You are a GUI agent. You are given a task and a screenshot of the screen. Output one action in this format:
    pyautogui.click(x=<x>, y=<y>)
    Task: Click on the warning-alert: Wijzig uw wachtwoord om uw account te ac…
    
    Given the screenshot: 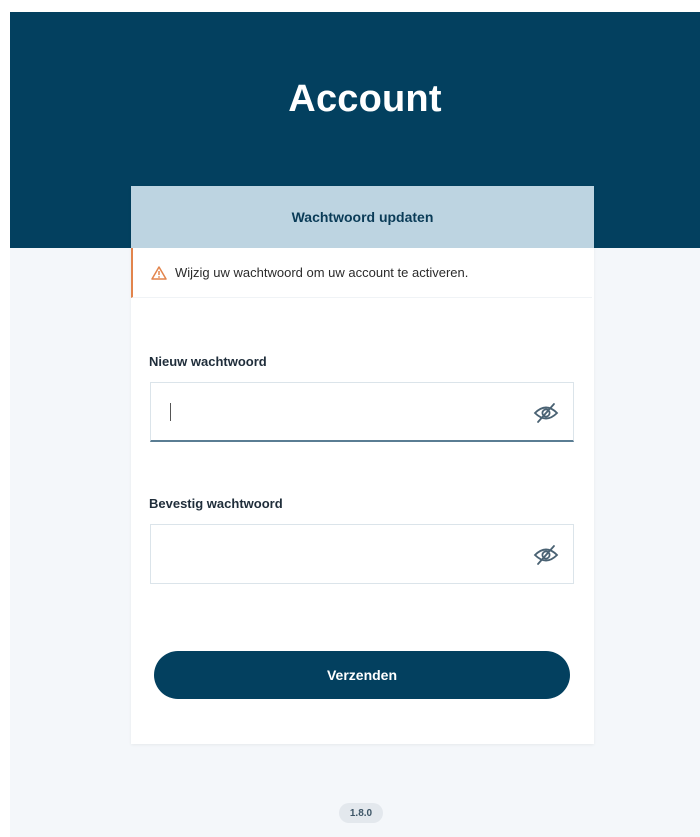 What is the action you would take?
    pyautogui.click(x=361, y=273)
    